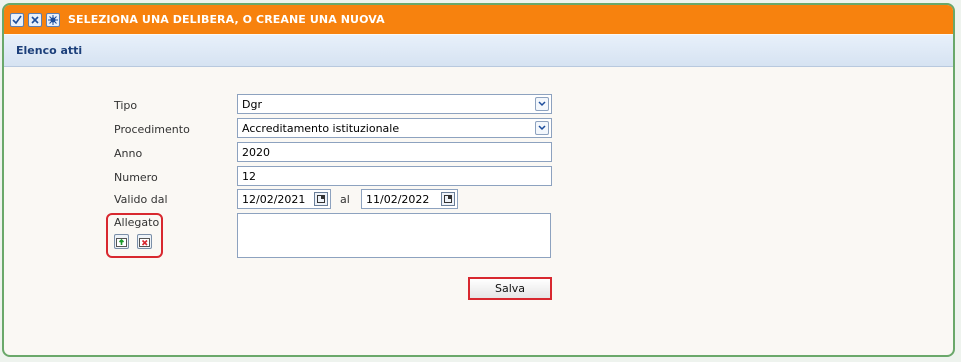 The height and width of the screenshot is (362, 961). What do you see at coordinates (394, 152) in the screenshot?
I see `anno-input: 2020` at bounding box center [394, 152].